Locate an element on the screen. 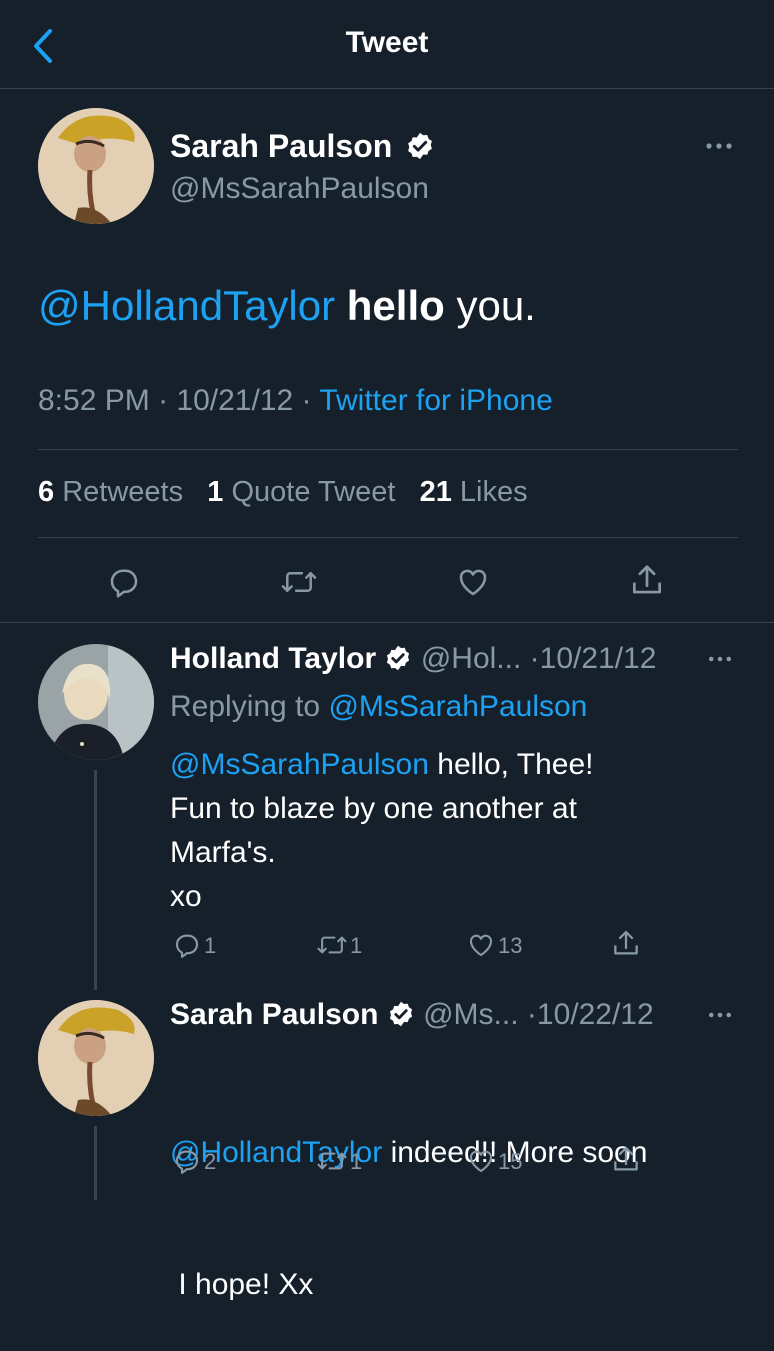  tweet-source-link: Twitter for iPhone is located at coordinates (435, 400).